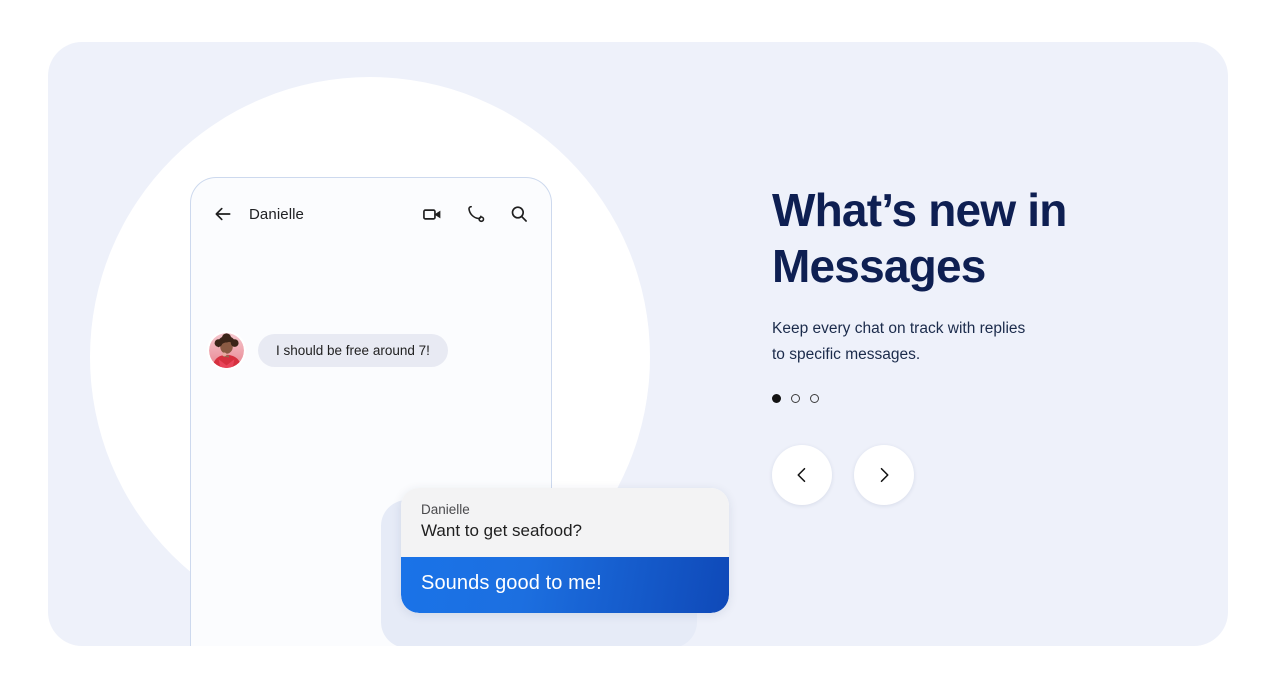  Describe the element at coordinates (501, 531) in the screenshot. I see `quoted-message-text: Want to get seafood?` at that location.